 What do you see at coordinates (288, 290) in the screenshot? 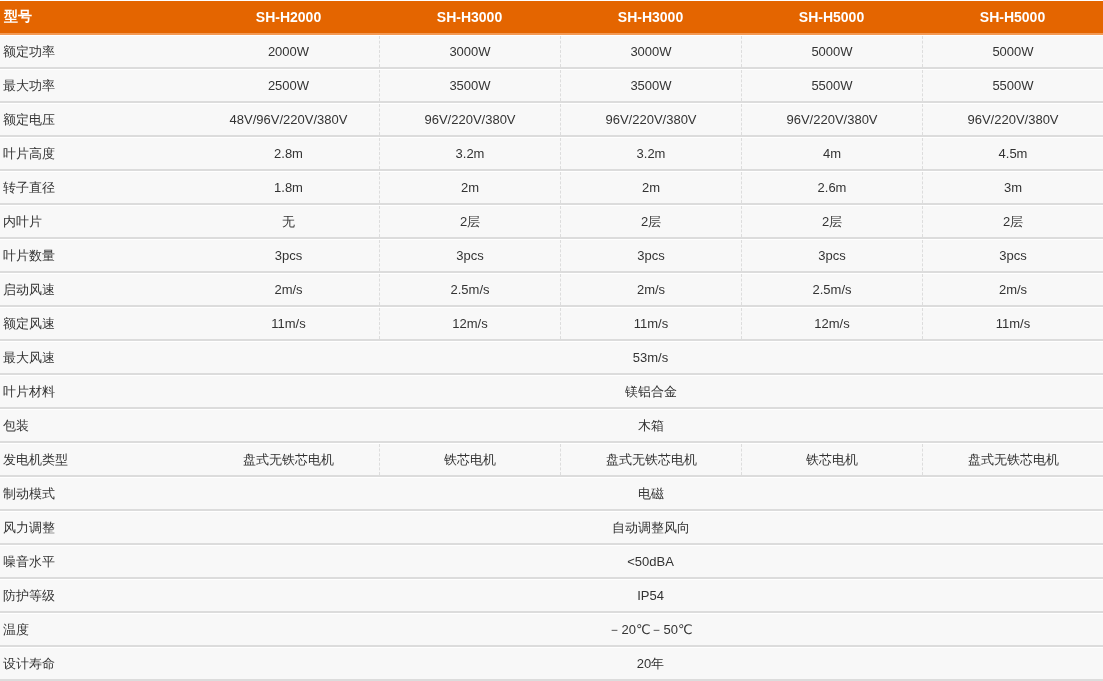
I see `table-cell-text: 2m/s` at bounding box center [288, 290].